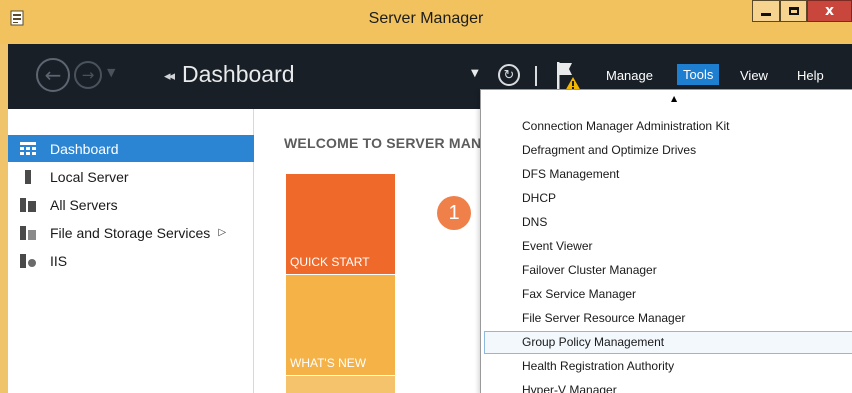 This screenshot has height=393, width=852. What do you see at coordinates (59, 260) in the screenshot?
I see `sidebar-item-label: IIS` at bounding box center [59, 260].